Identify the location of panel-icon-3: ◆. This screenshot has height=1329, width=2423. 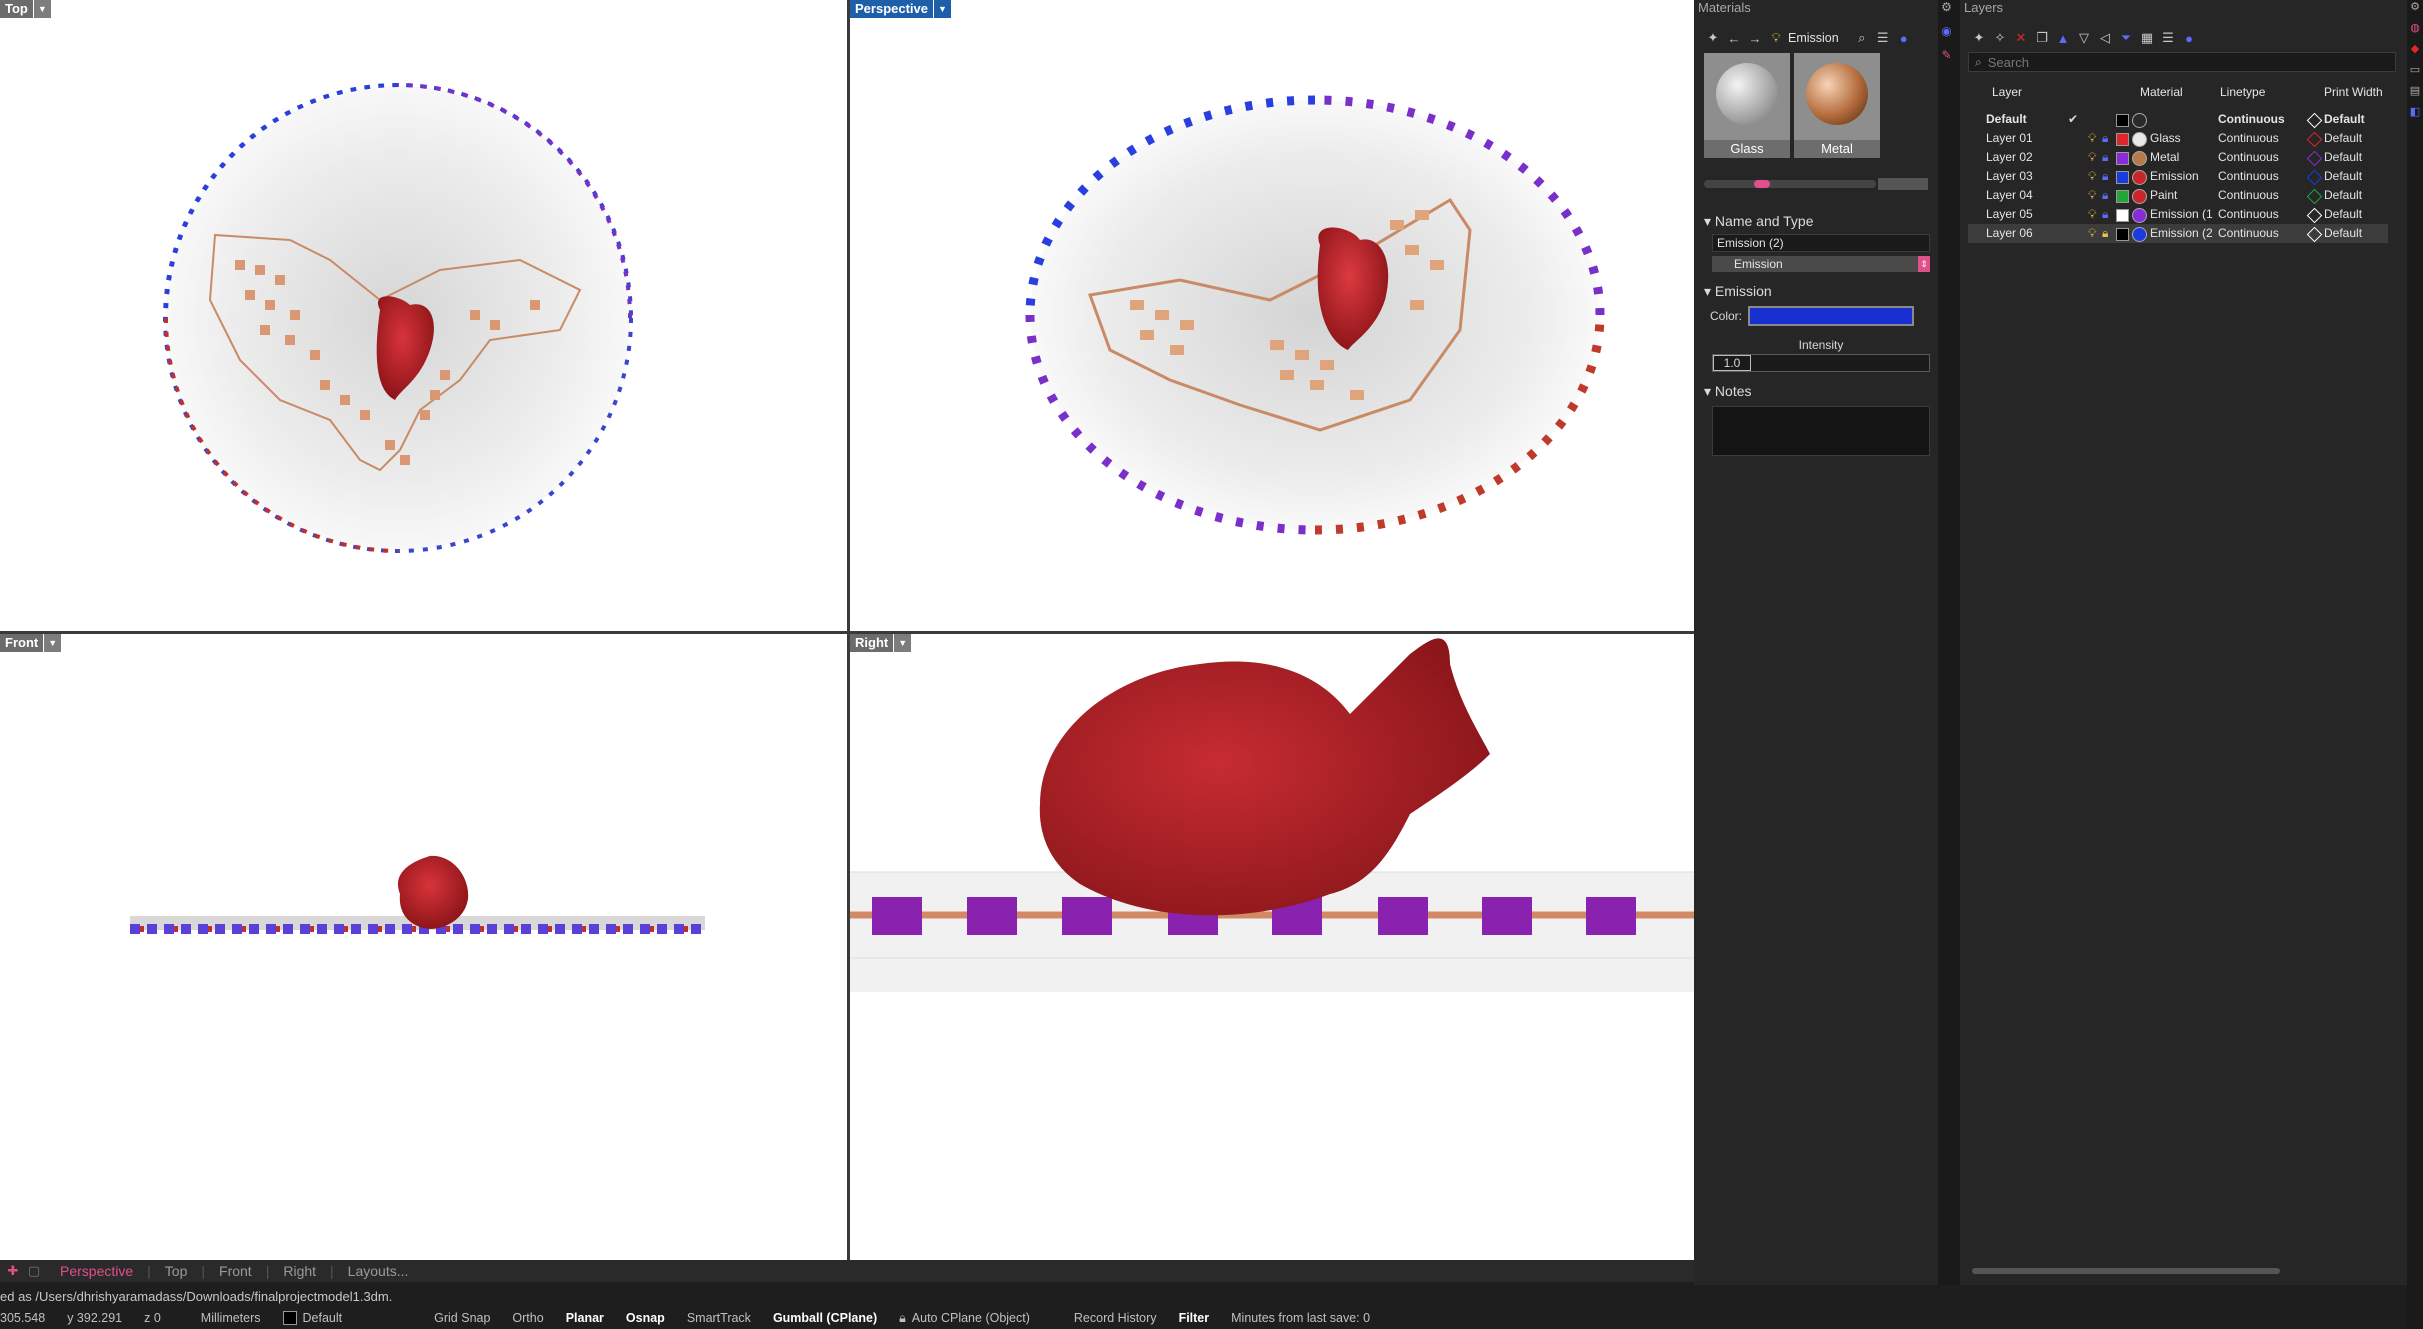
(2415, 48).